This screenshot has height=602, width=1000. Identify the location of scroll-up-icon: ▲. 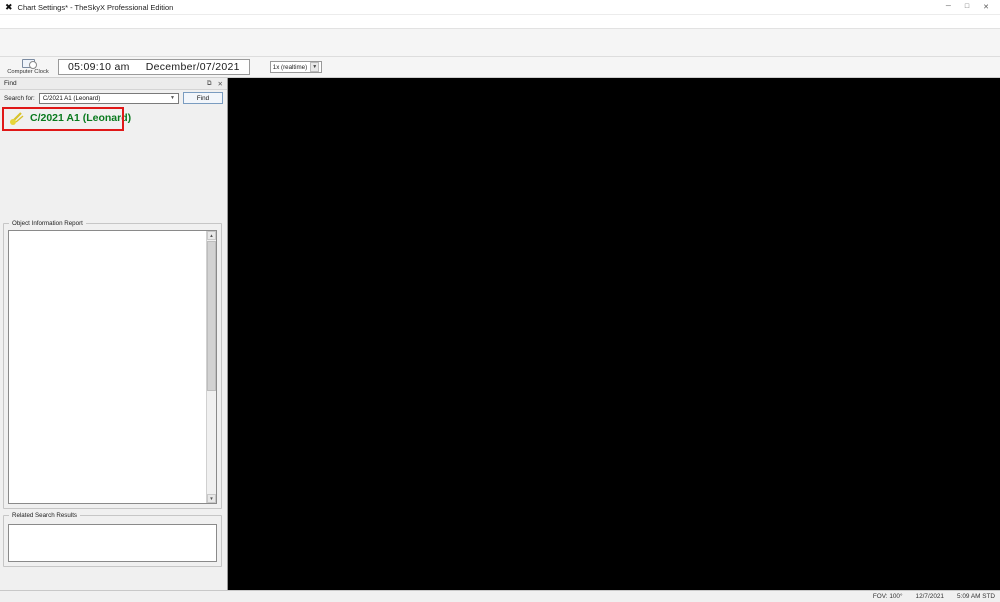
(211, 235).